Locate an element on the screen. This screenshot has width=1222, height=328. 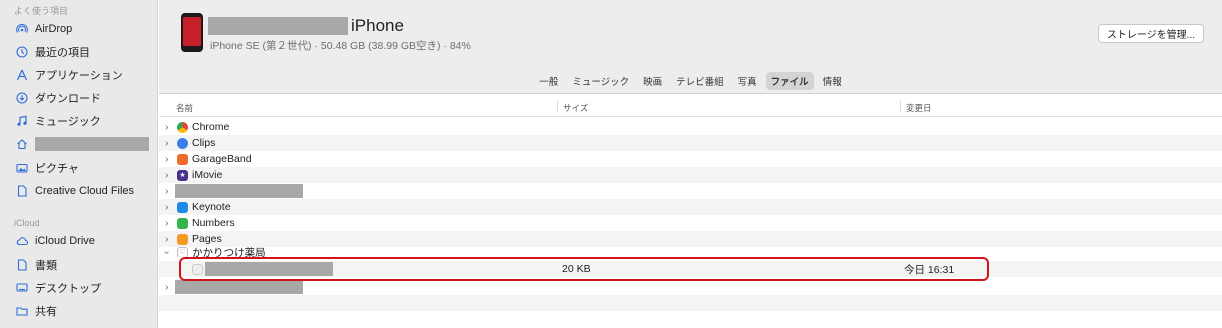
sidebar-item-airdrop: AirDrop is located at coordinates (84, 29).